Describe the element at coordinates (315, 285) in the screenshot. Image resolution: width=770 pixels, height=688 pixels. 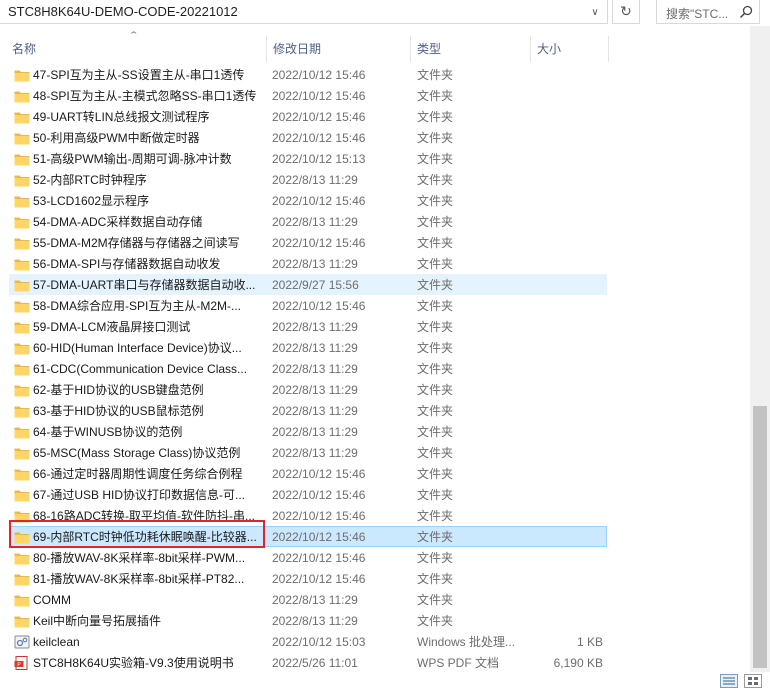
I see `file-date: 2022/9/27 15:56` at that location.